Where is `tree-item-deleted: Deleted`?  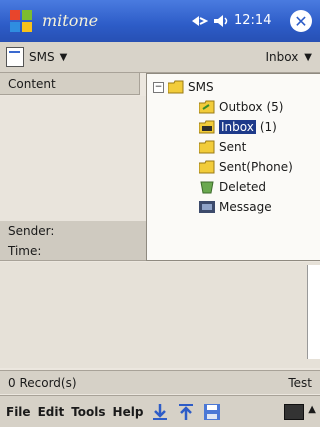 tree-item-deleted: Deleted is located at coordinates (232, 187).